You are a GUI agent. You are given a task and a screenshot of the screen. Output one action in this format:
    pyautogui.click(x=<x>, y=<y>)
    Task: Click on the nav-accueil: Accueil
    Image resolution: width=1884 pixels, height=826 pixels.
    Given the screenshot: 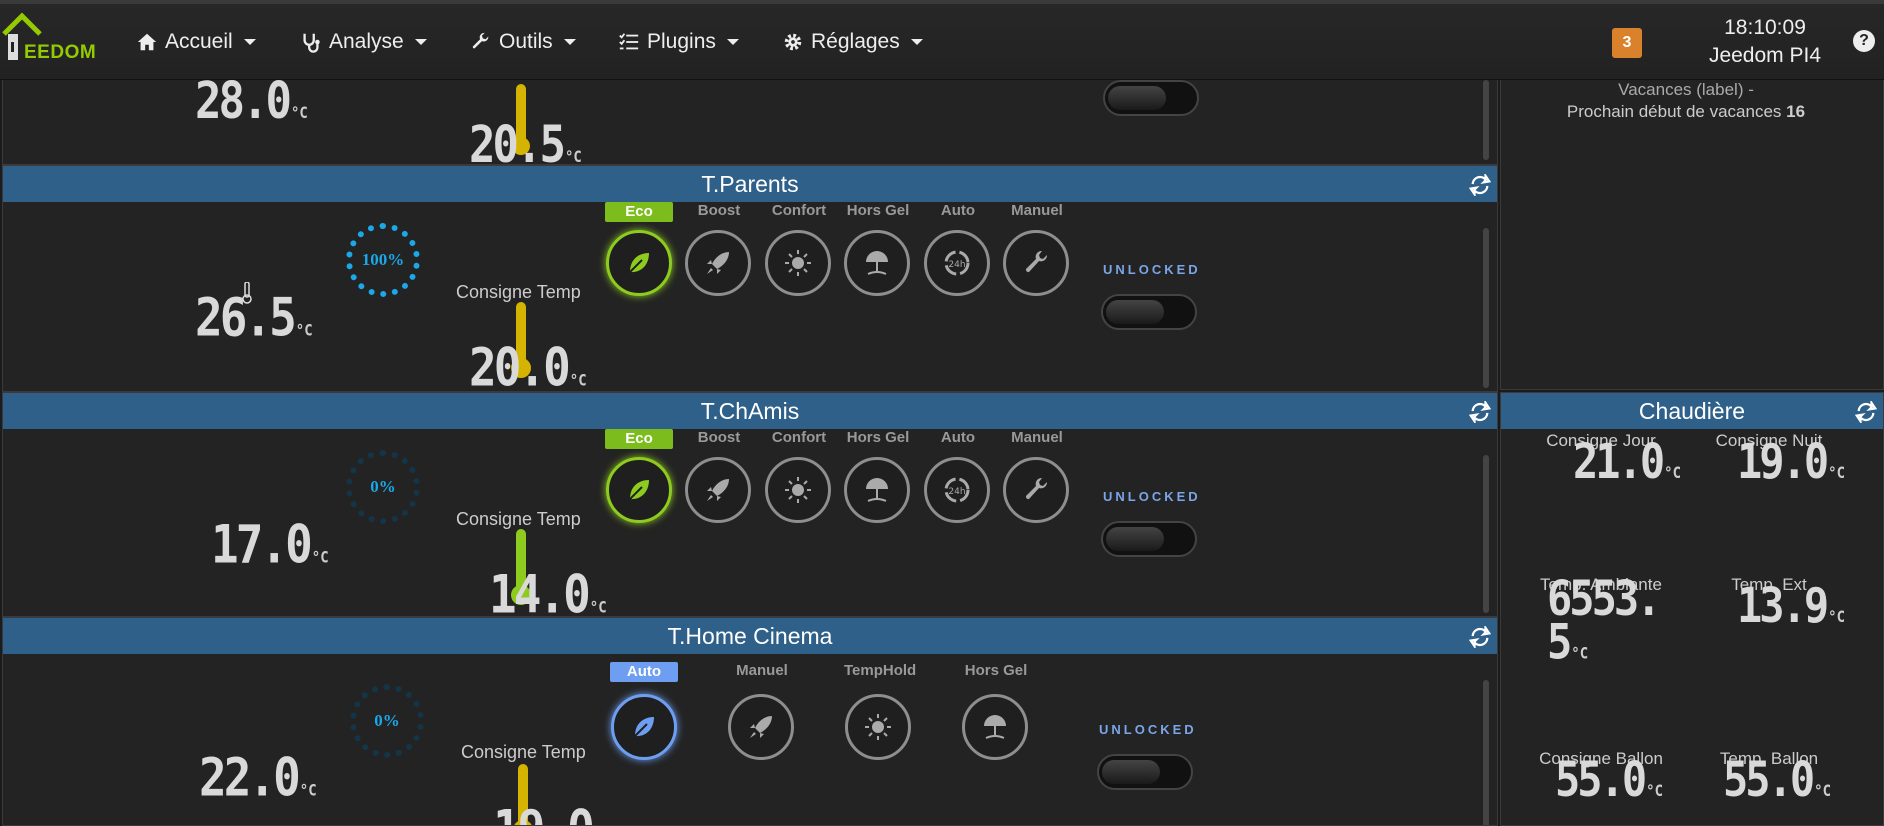 What is the action you would take?
    pyautogui.click(x=196, y=42)
    